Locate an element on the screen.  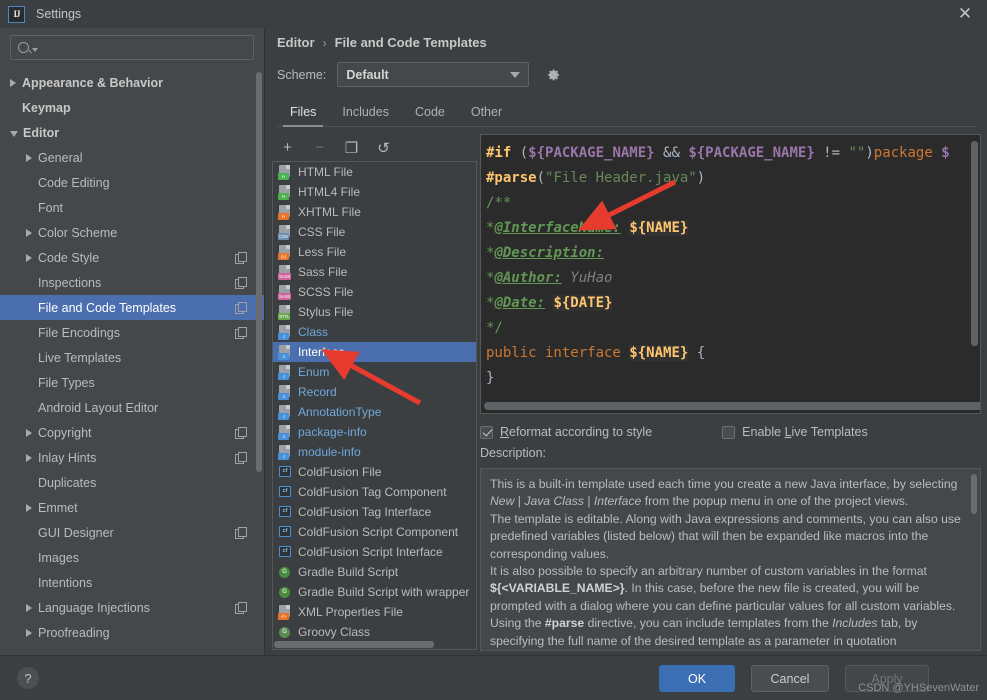
template-list-item: G Gradle Build Script with wrapper is located at coordinates (374, 592).